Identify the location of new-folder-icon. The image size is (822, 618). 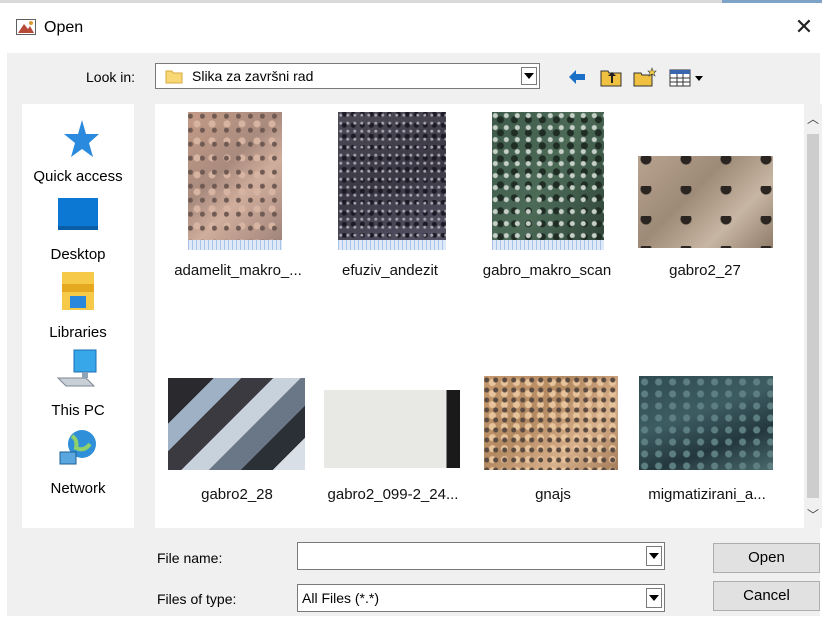
(645, 77).